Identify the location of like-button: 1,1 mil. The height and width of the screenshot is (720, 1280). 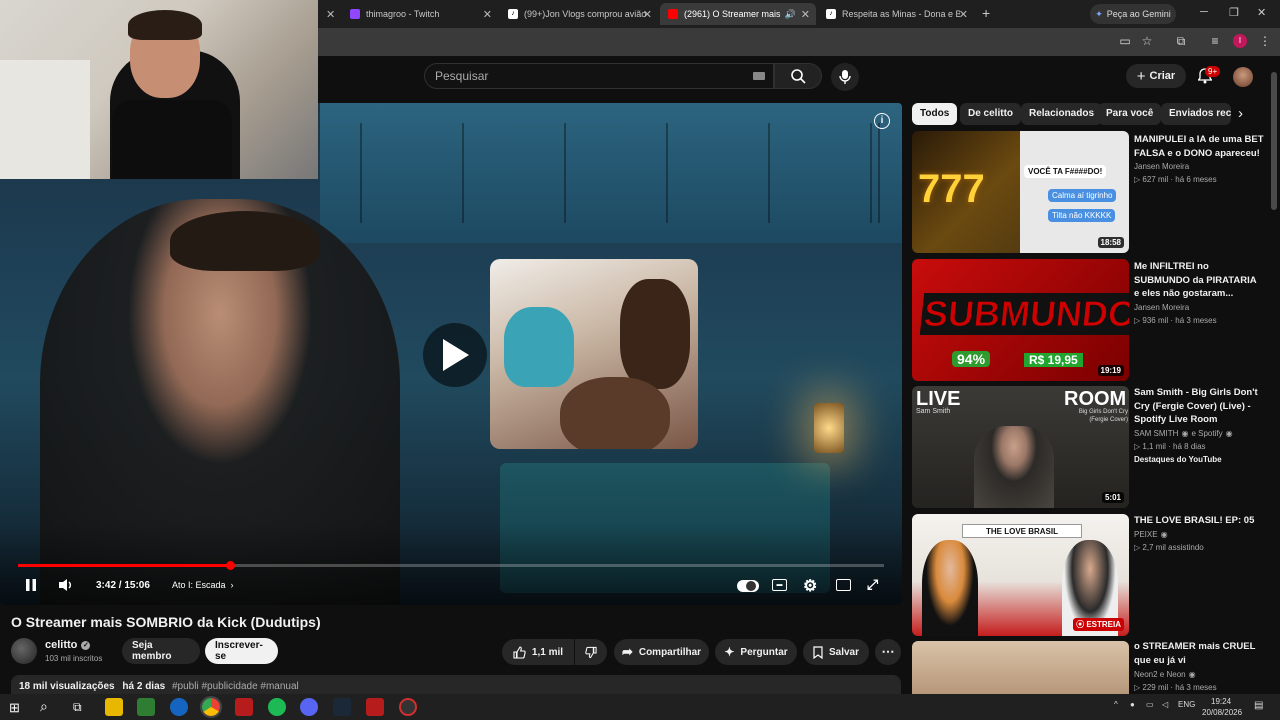
(538, 652).